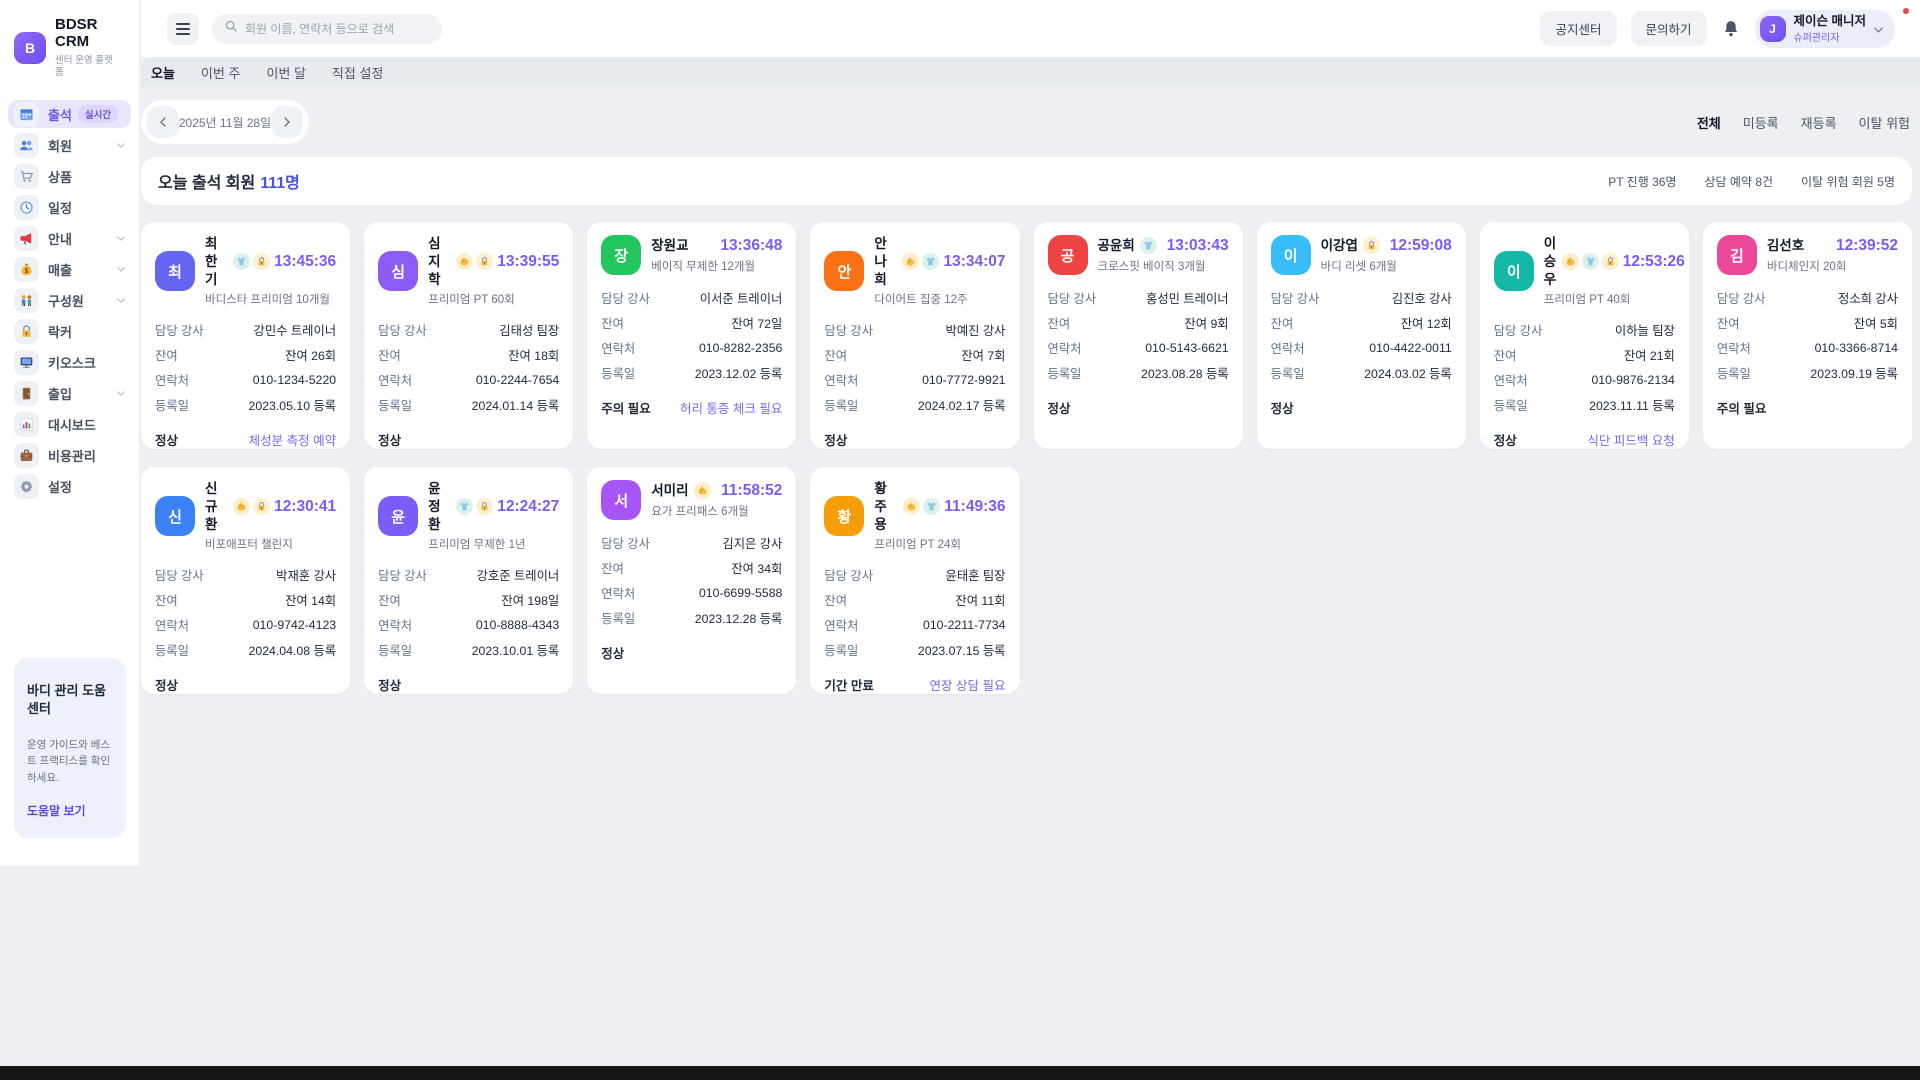 The width and height of the screenshot is (1920, 1080). I want to click on notice-center-button: 공지센터, so click(1578, 28).